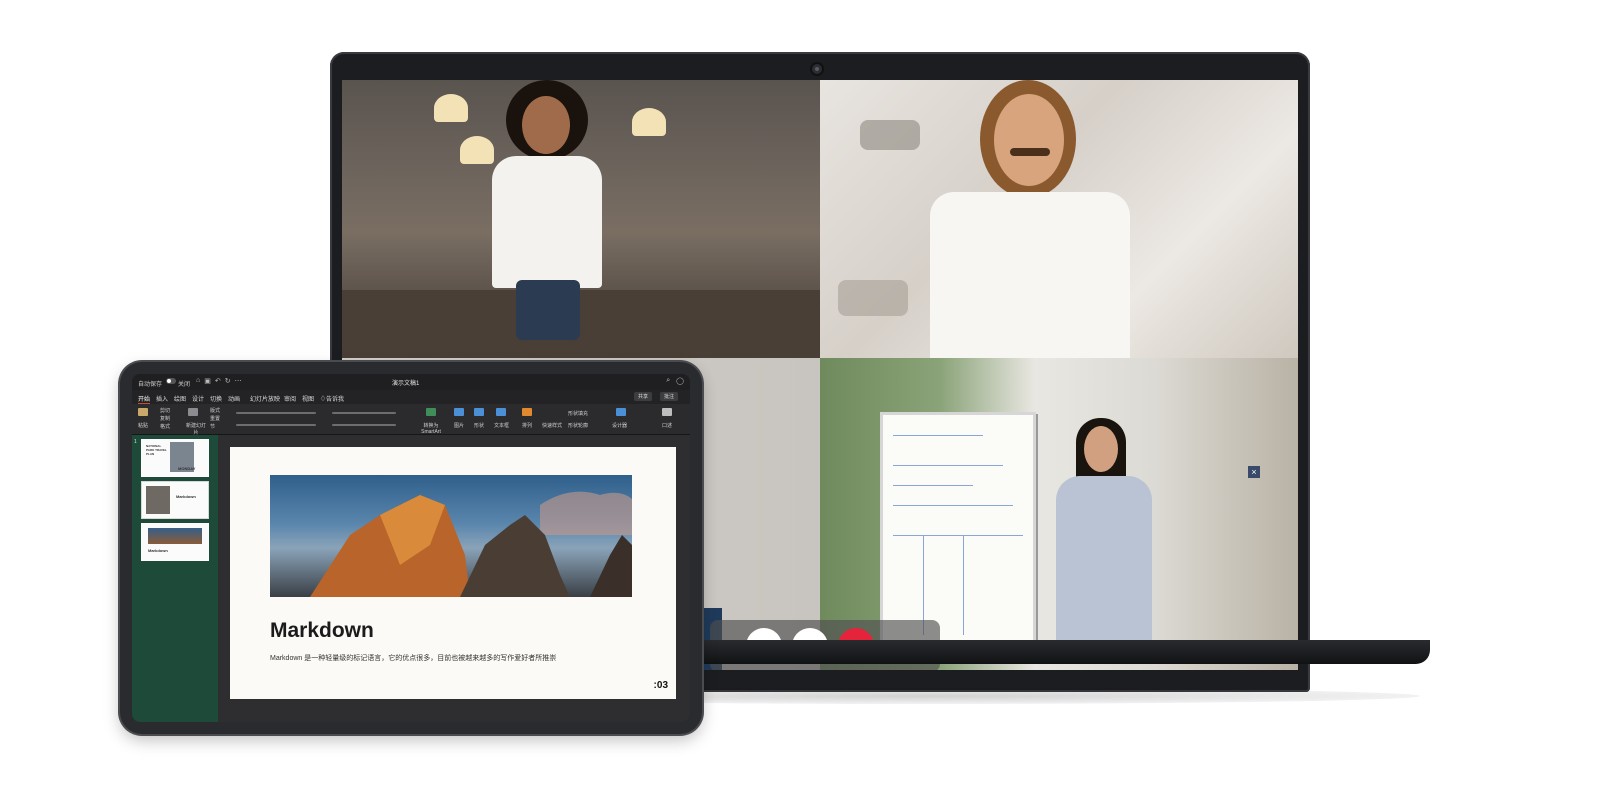  What do you see at coordinates (364, 413) in the screenshot?
I see `list-group` at bounding box center [364, 413].